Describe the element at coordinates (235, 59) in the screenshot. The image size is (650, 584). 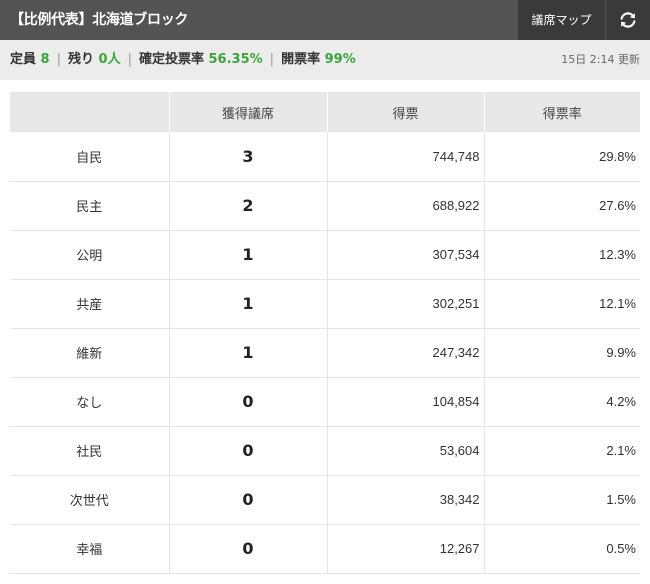
I see `turnout-value: 56.35%` at that location.